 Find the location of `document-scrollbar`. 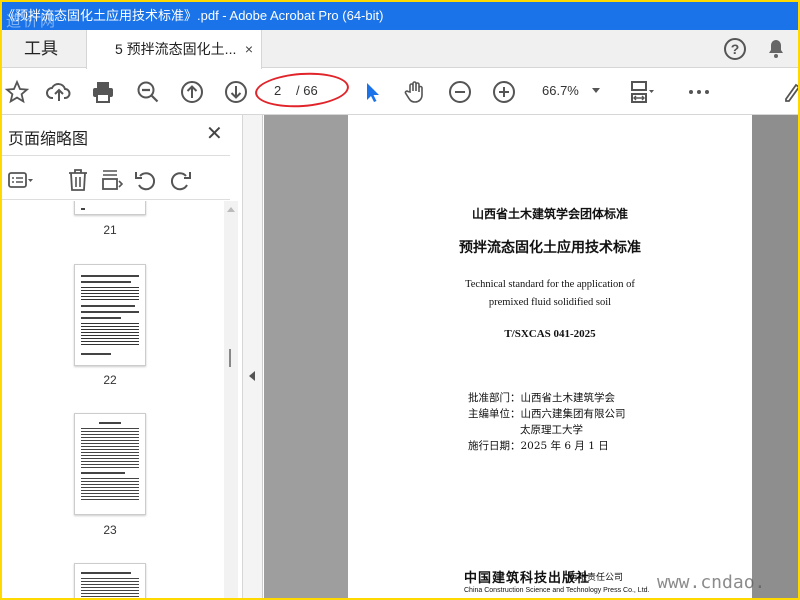

document-scrollbar is located at coordinates (775, 356).